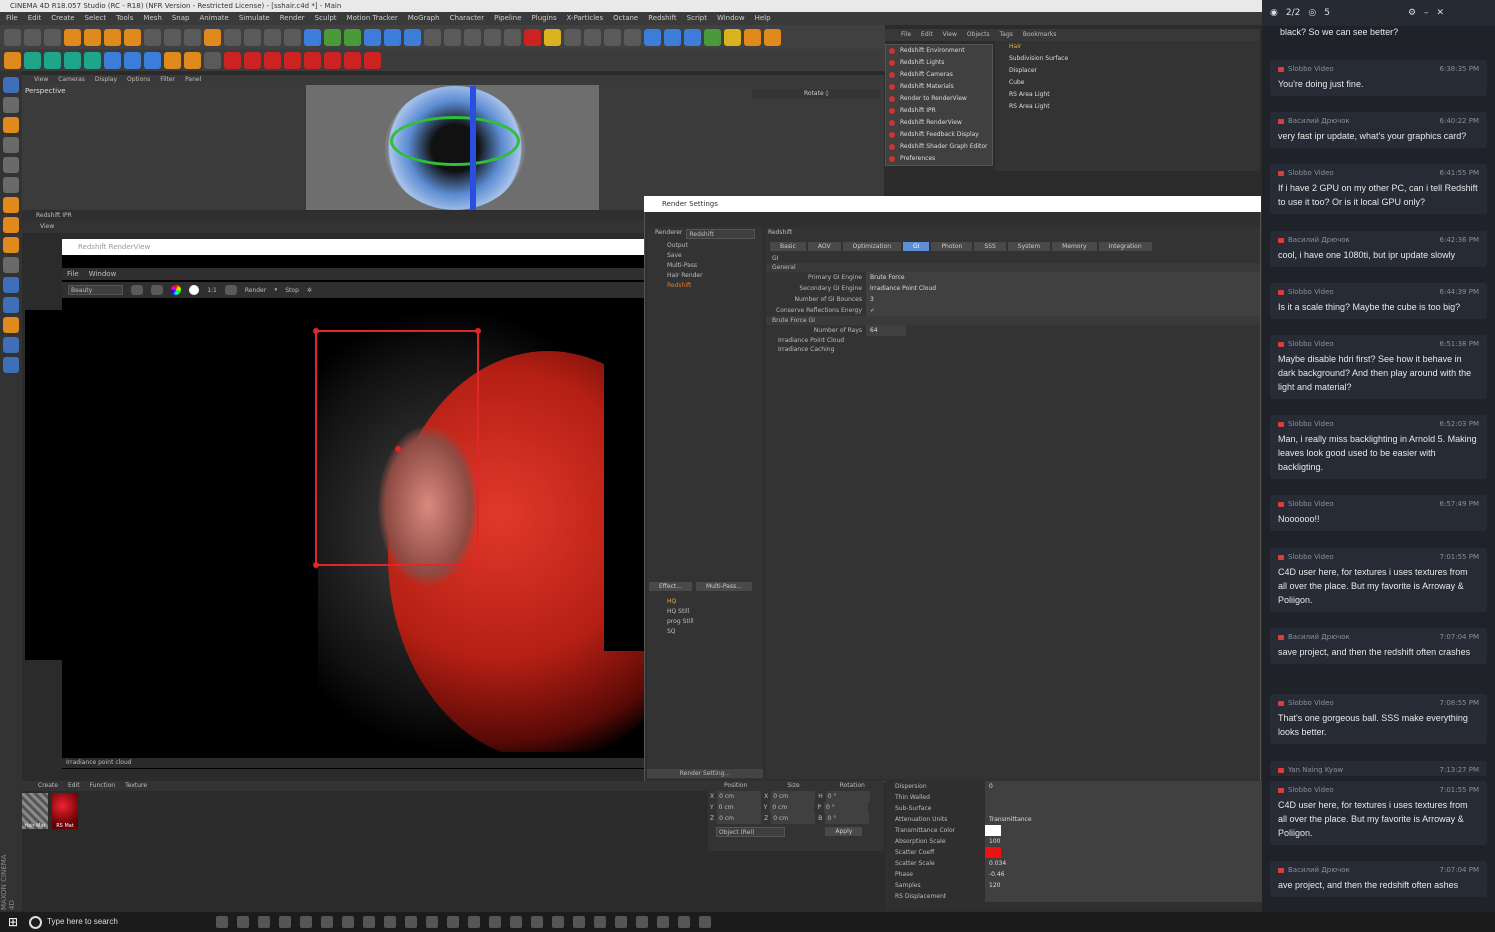  What do you see at coordinates (1063, 299) in the screenshot?
I see `gi-setting-value: 3` at bounding box center [1063, 299].